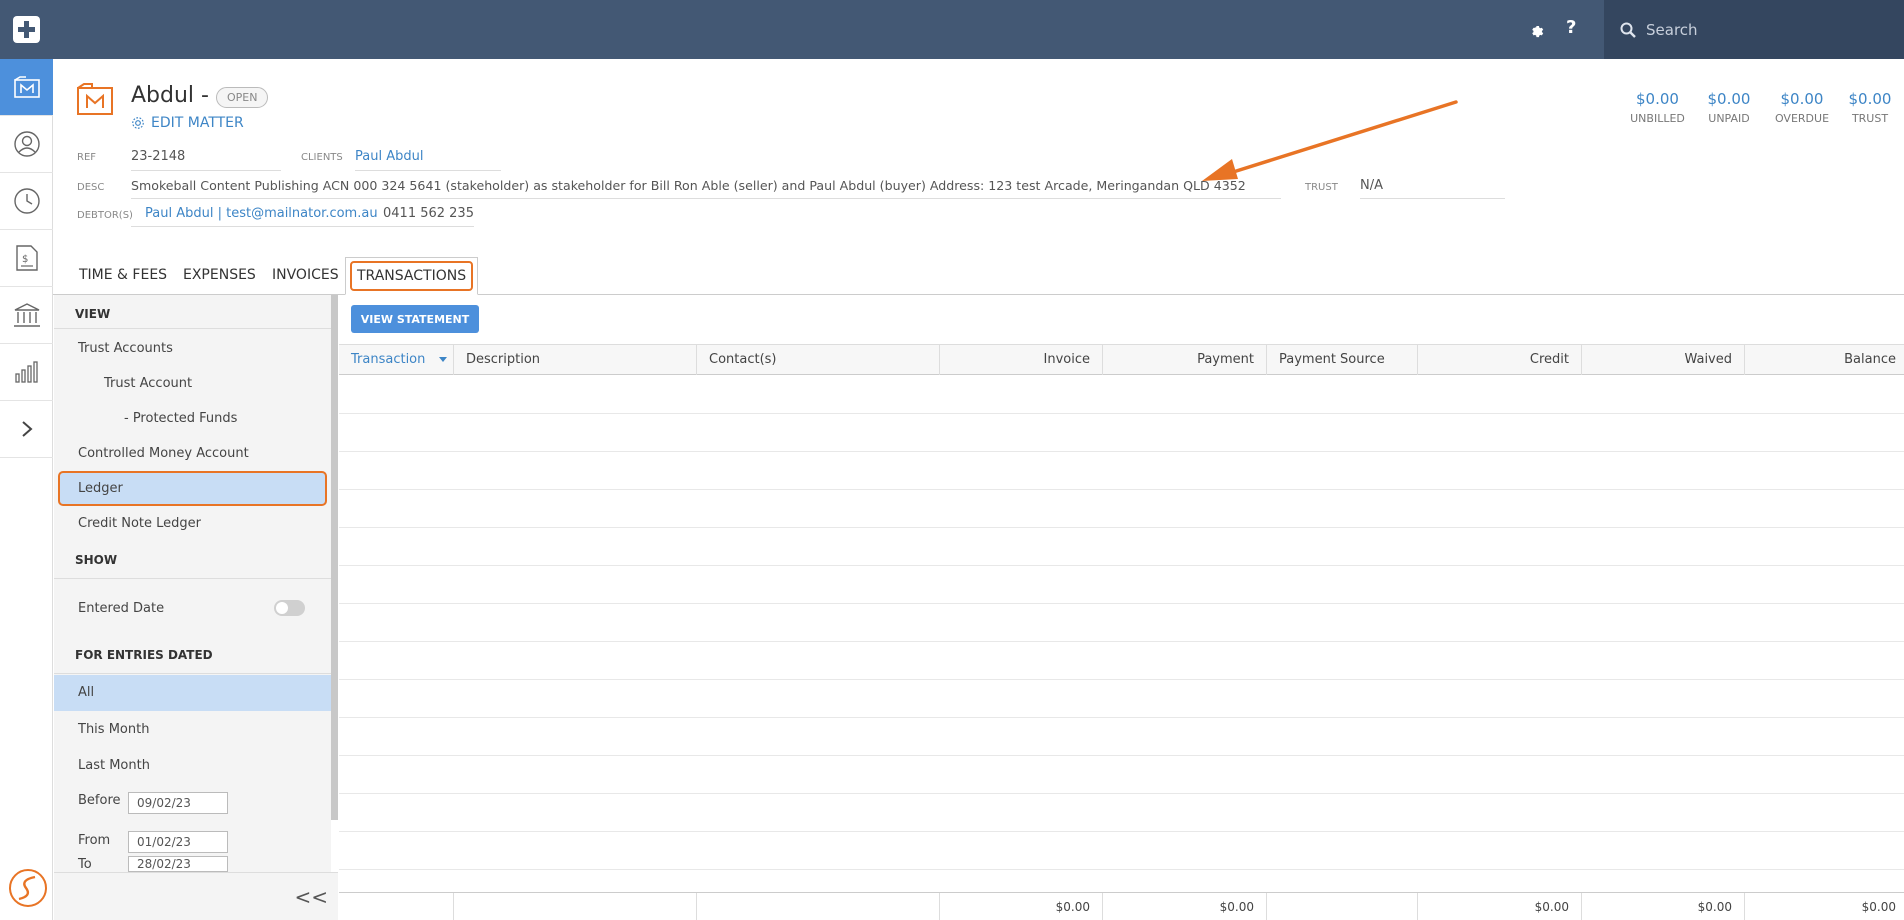 This screenshot has height=920, width=1904. I want to click on to-label: To, so click(85, 864).